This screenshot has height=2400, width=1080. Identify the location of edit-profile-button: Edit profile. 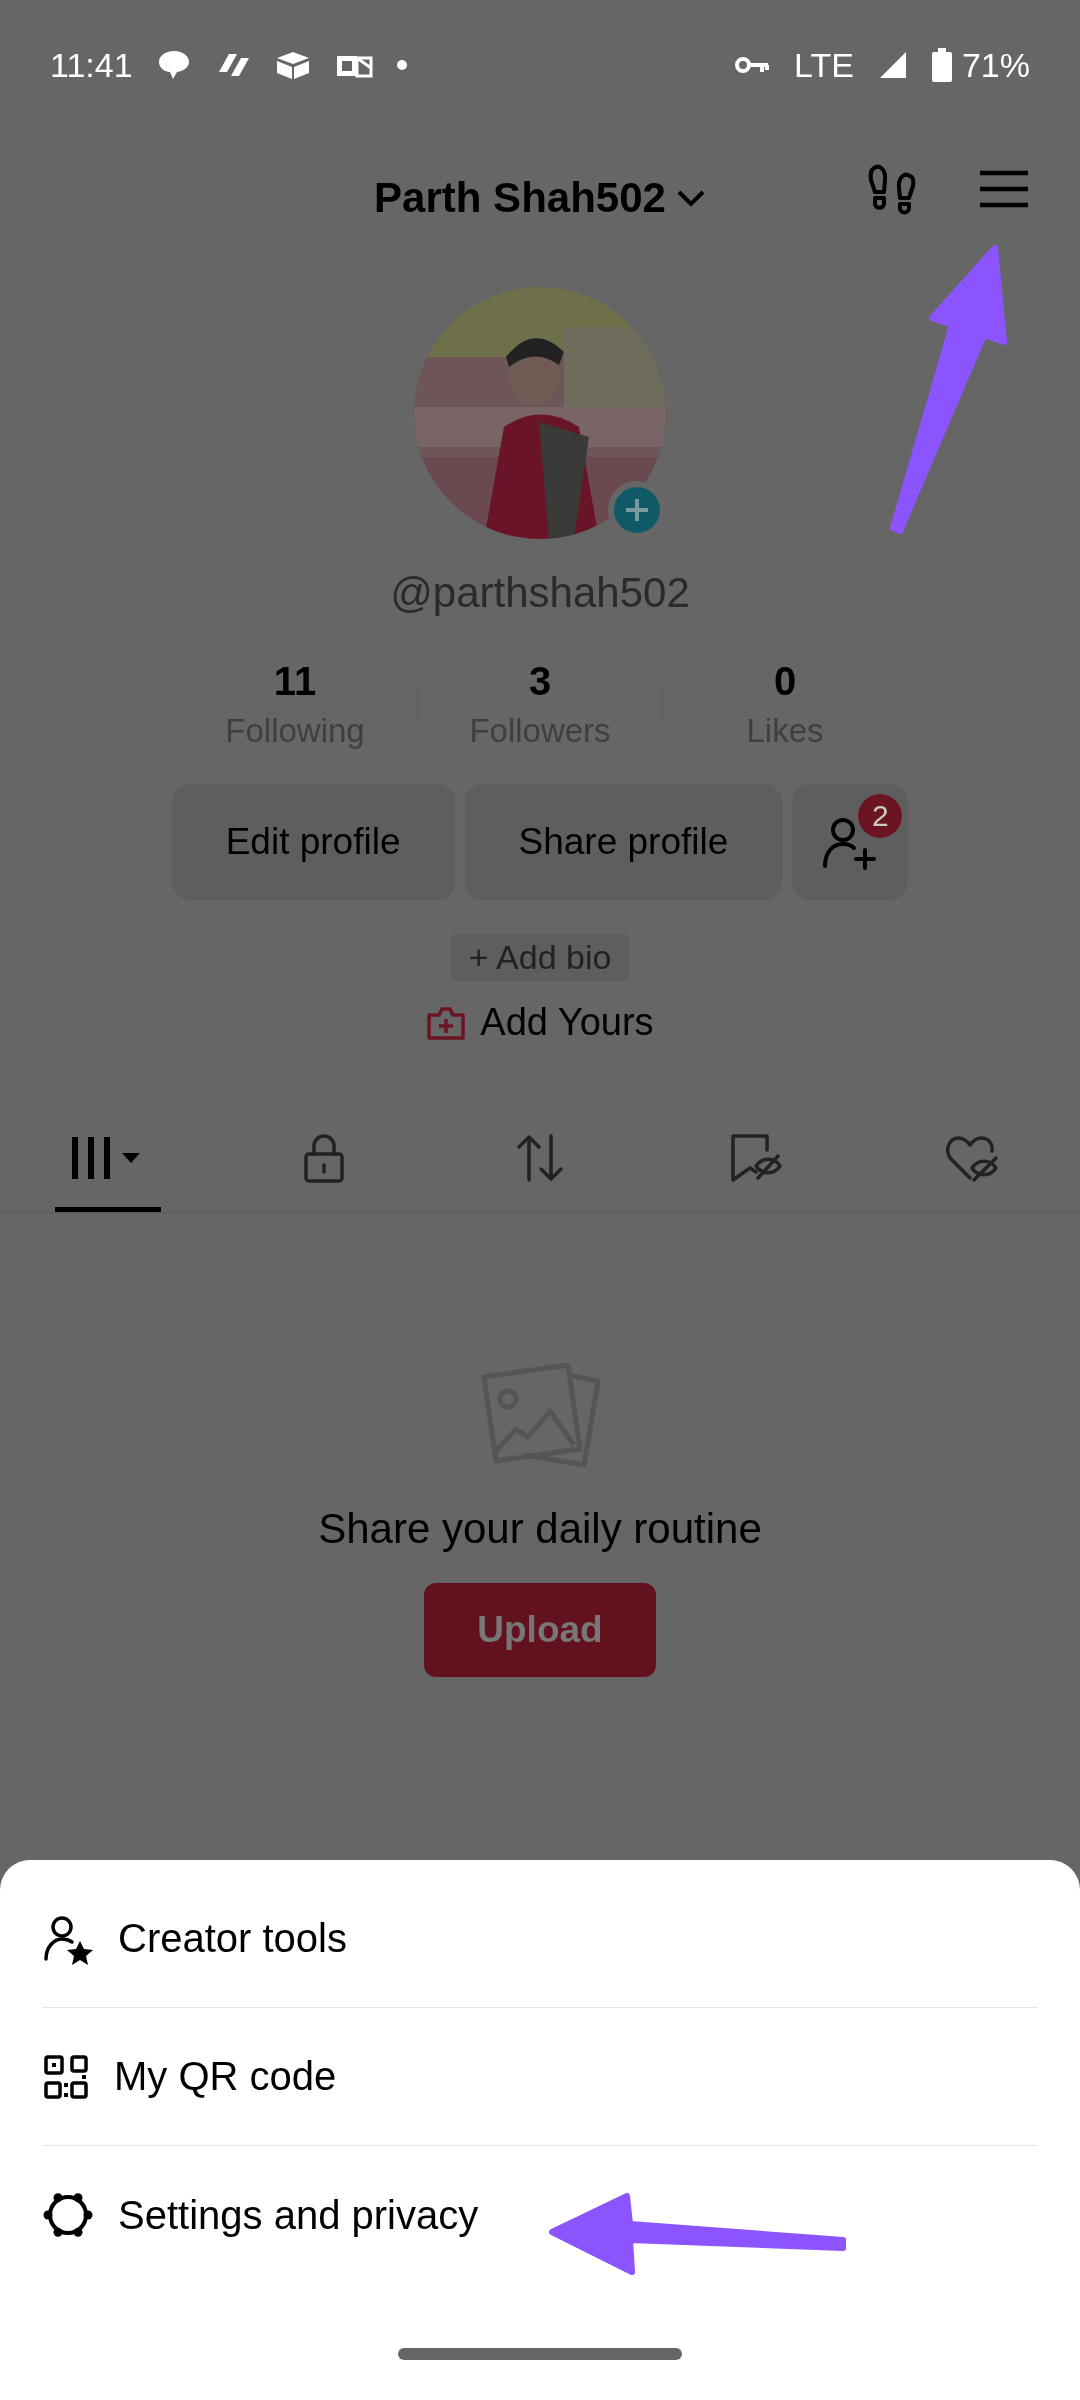
(313, 842).